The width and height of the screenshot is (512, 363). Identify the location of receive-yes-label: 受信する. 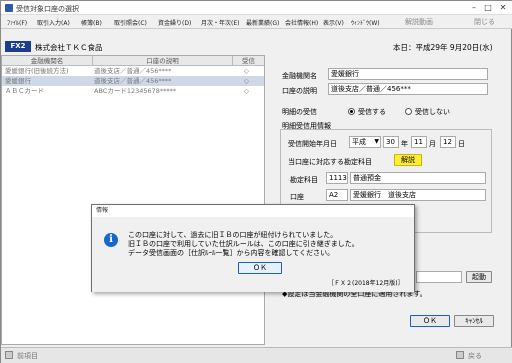
(372, 112).